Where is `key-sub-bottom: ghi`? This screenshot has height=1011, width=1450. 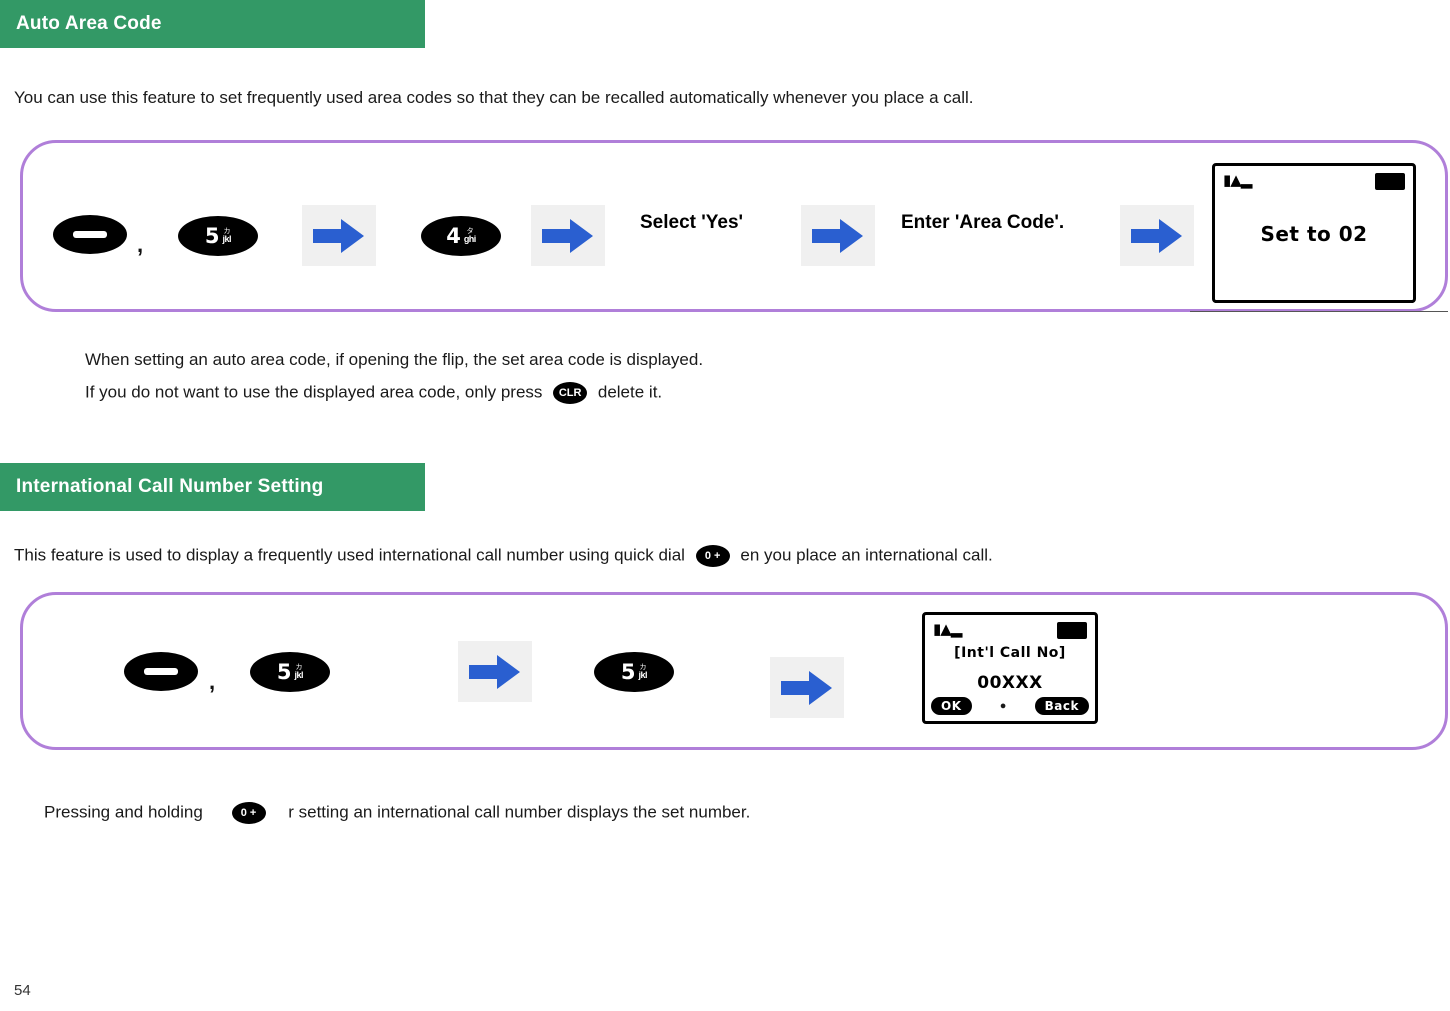
key-sub-bottom: ghi is located at coordinates (470, 239).